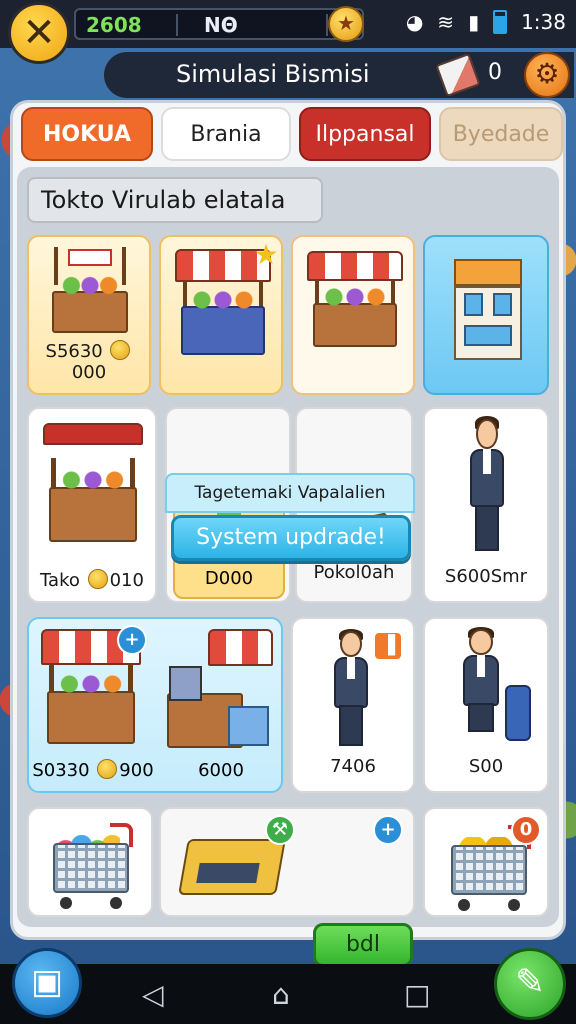 The width and height of the screenshot is (576, 1024). I want to click on card-price: Tako 010, so click(92, 580).